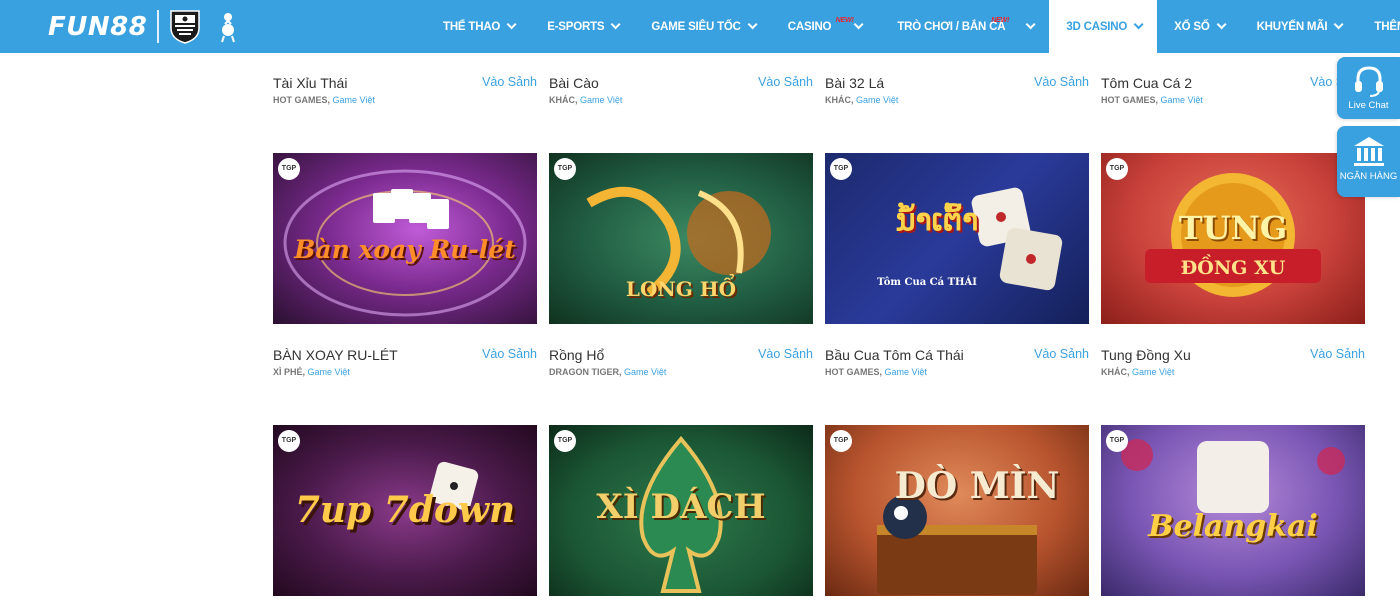 The image size is (1400, 610). Describe the element at coordinates (472, 26) in the screenshot. I see `nav-label: THỂ THAO` at that location.